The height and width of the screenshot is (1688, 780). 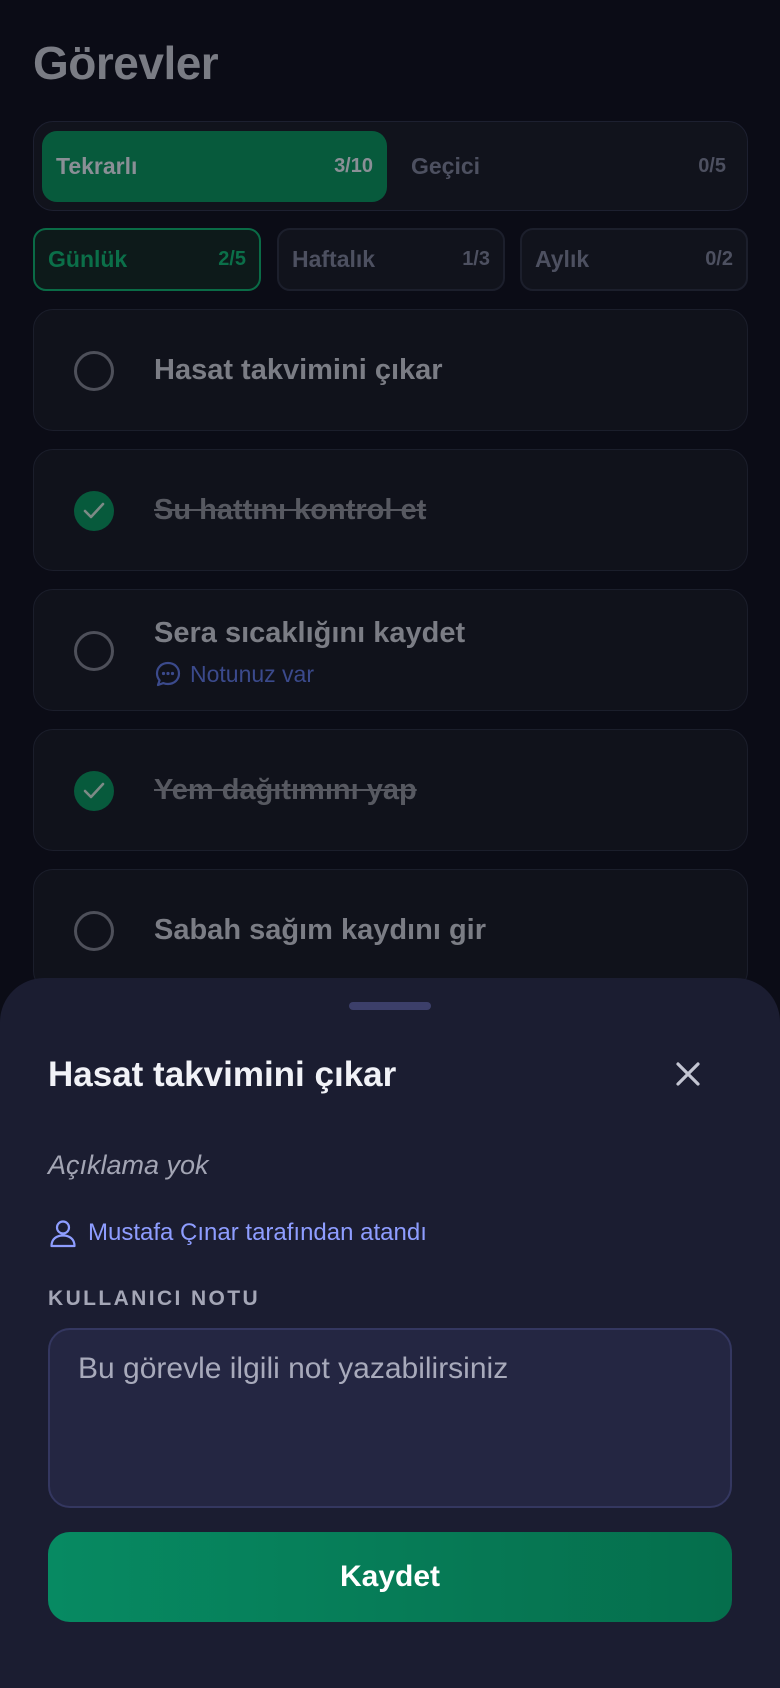 What do you see at coordinates (222, 1074) in the screenshot?
I see `sheet-title: Hasat takvimini çıkar` at bounding box center [222, 1074].